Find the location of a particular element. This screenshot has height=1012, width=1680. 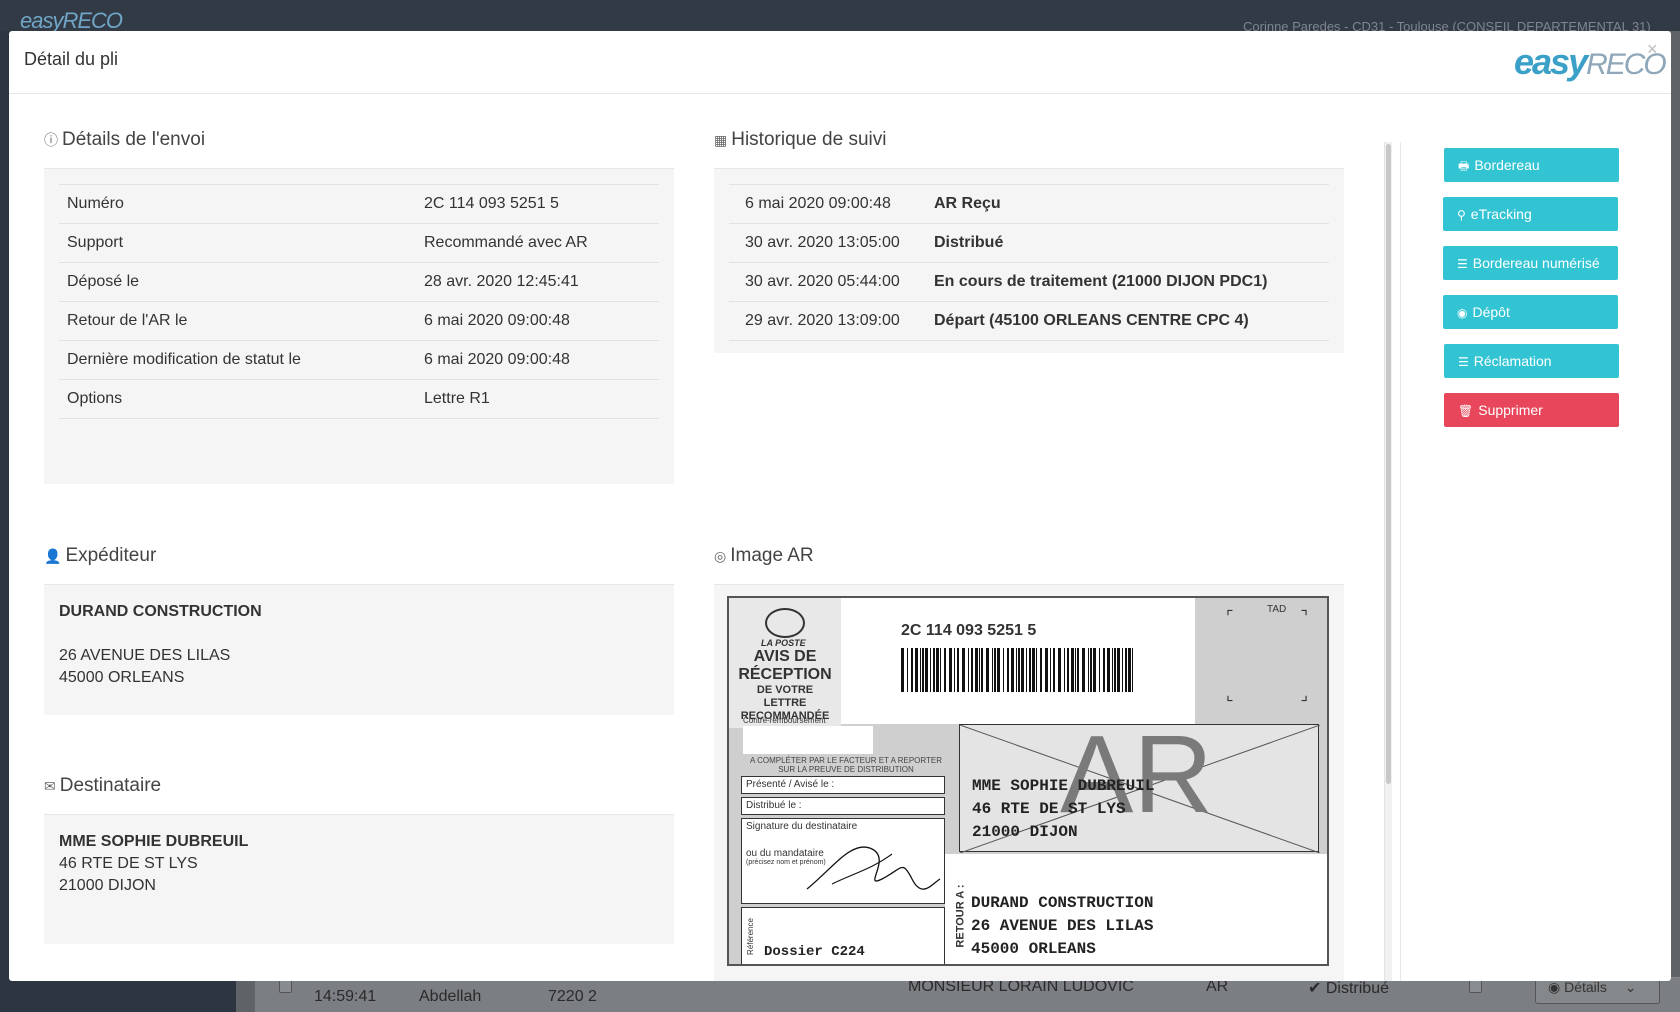

details-row: Déposé le 28 avr. 2020 12:45:41 is located at coordinates (359, 282).